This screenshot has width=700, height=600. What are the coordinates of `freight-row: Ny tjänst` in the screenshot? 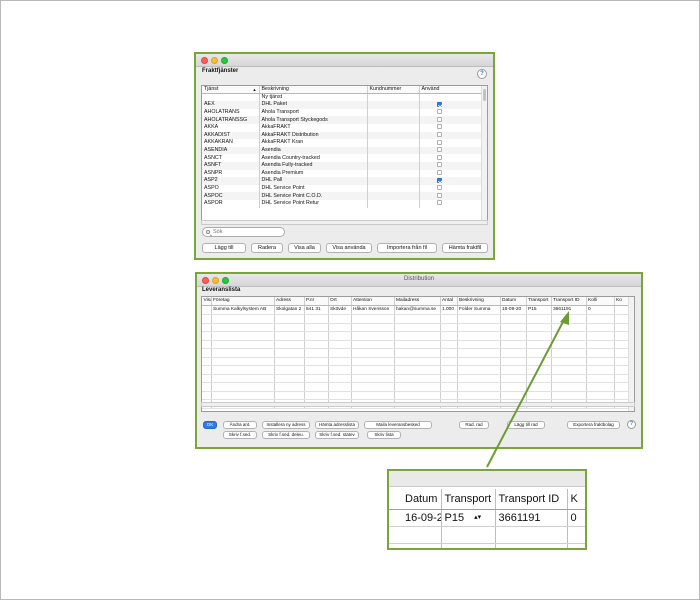 It's located at (343, 97).